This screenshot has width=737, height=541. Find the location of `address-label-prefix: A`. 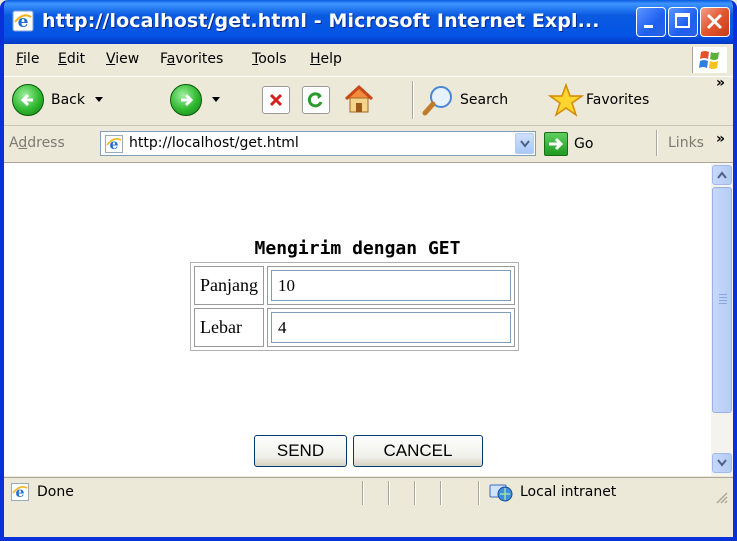

address-label-prefix: A is located at coordinates (14, 143).